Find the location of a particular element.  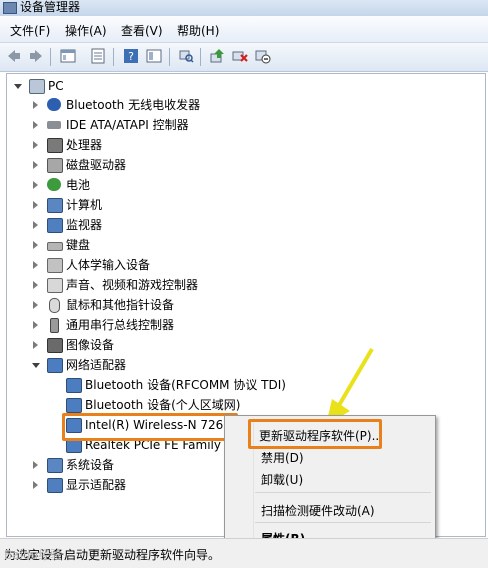

keyboard-icon is located at coordinates (55, 246).